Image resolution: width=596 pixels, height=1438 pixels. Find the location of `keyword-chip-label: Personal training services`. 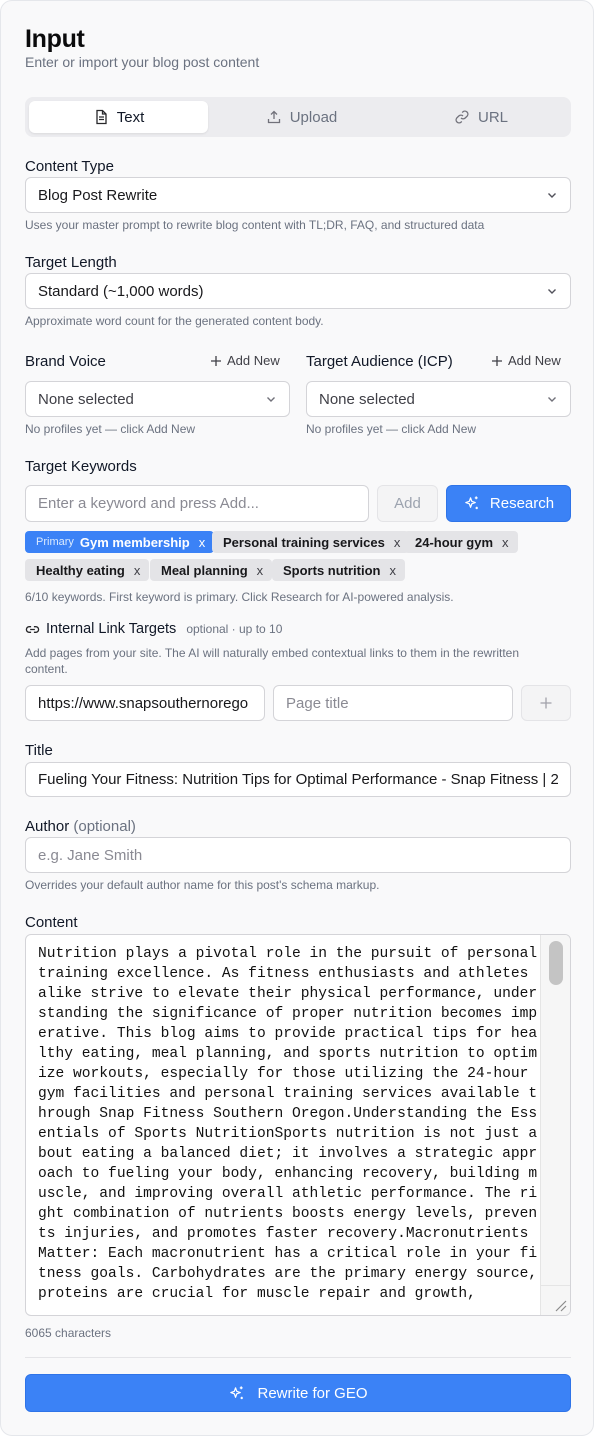

keyword-chip-label: Personal training services is located at coordinates (304, 542).